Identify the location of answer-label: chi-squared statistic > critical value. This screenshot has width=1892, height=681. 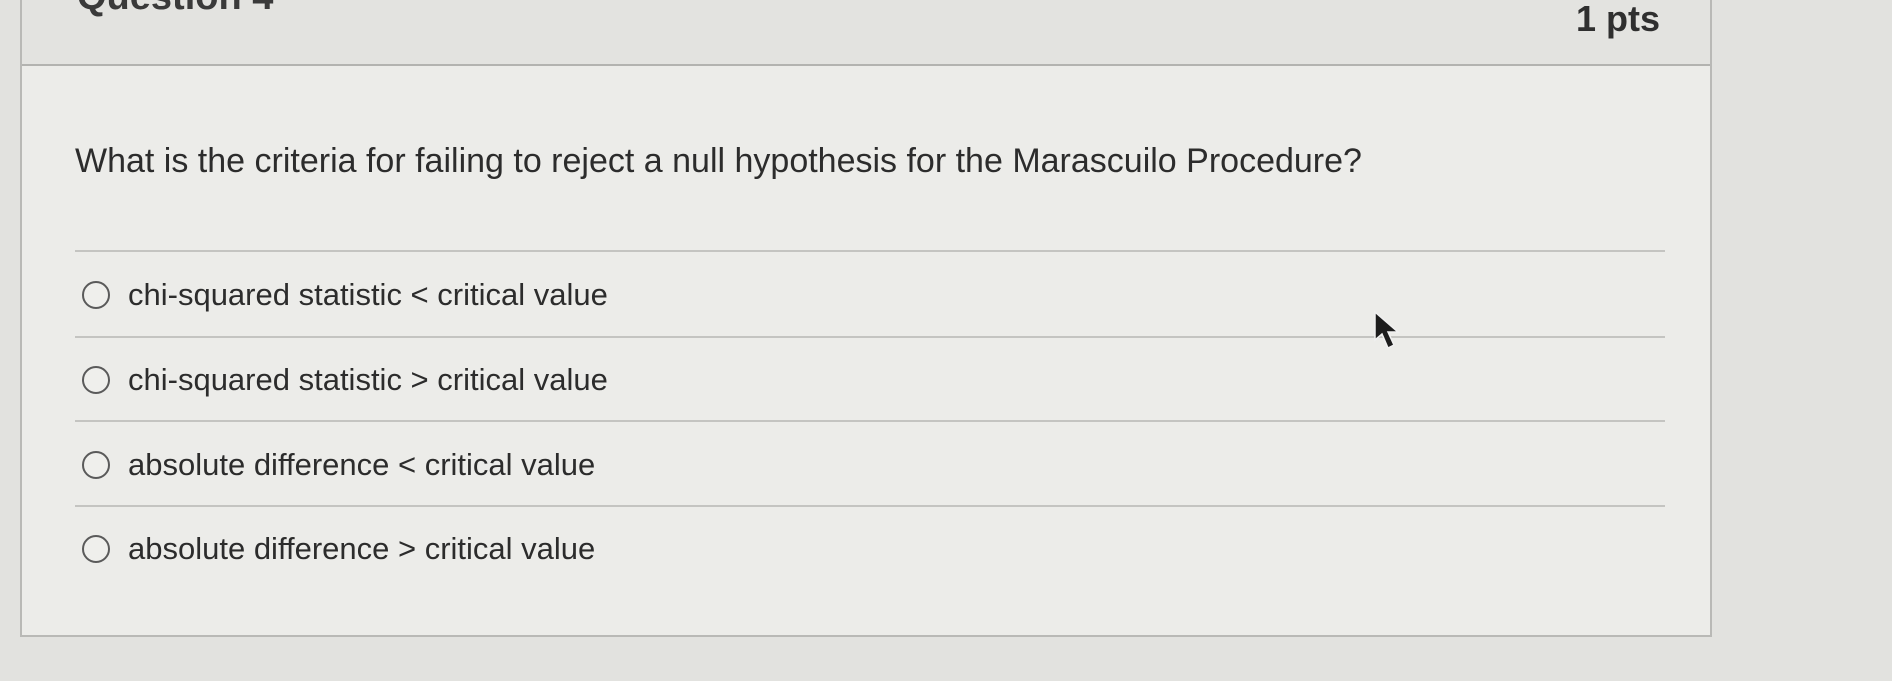
(368, 379).